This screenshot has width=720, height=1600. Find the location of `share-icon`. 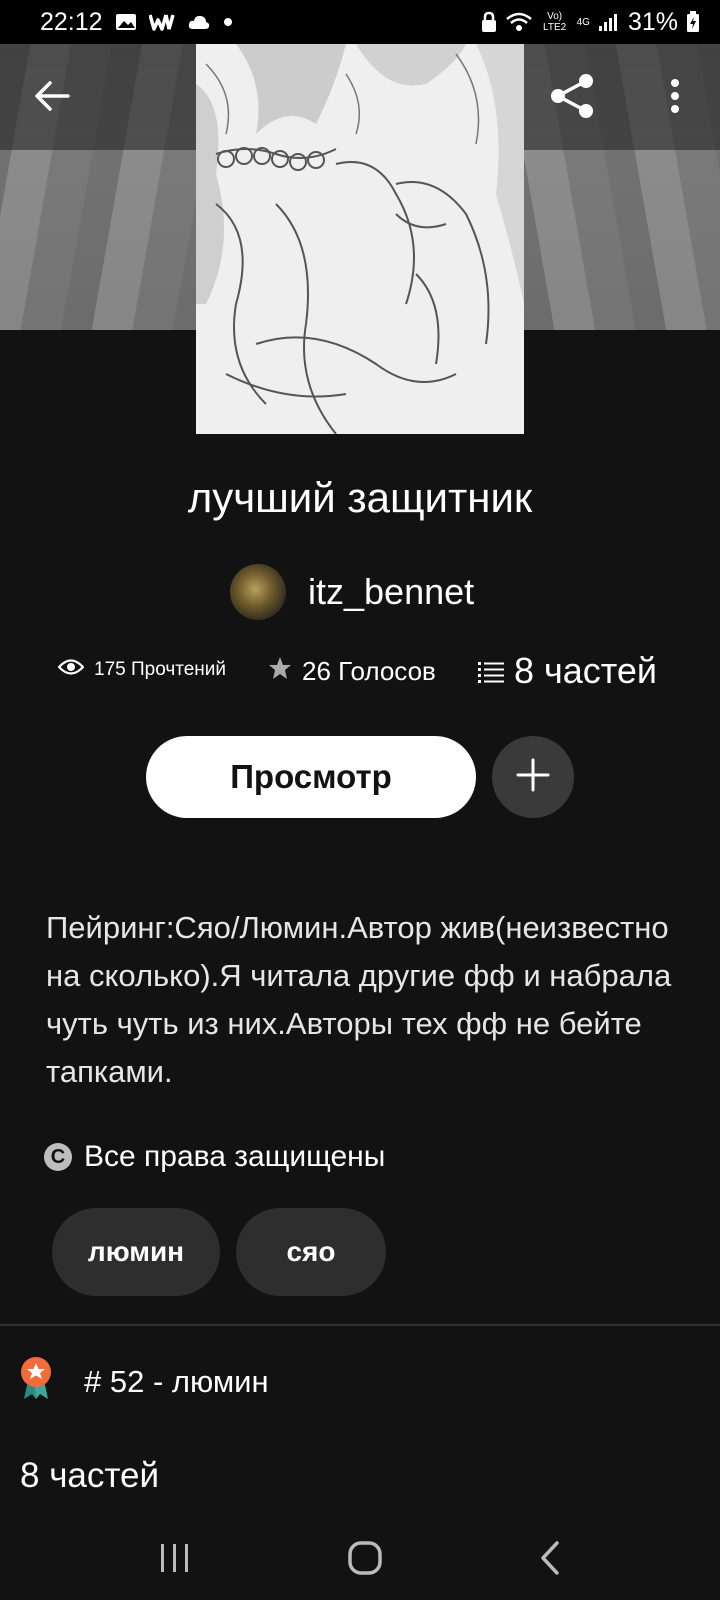

share-icon is located at coordinates (572, 98).